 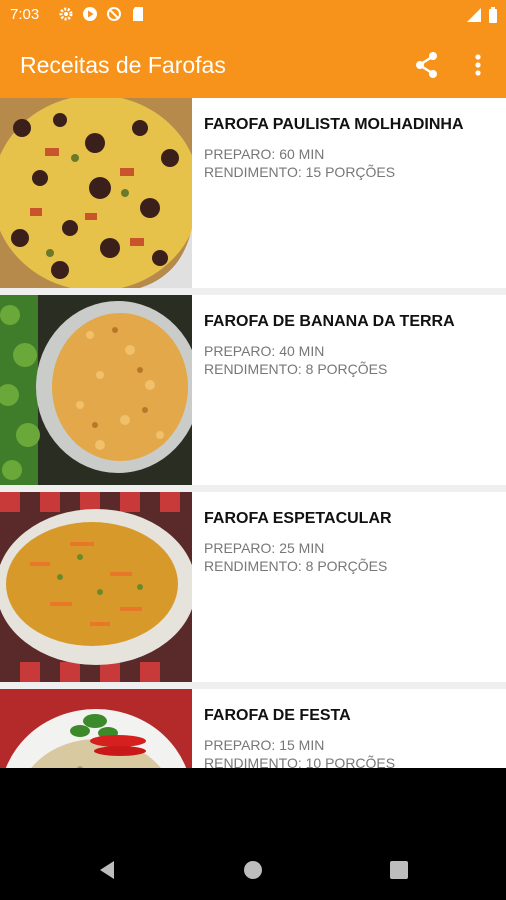 I want to click on recents-icon, so click(x=399, y=870).